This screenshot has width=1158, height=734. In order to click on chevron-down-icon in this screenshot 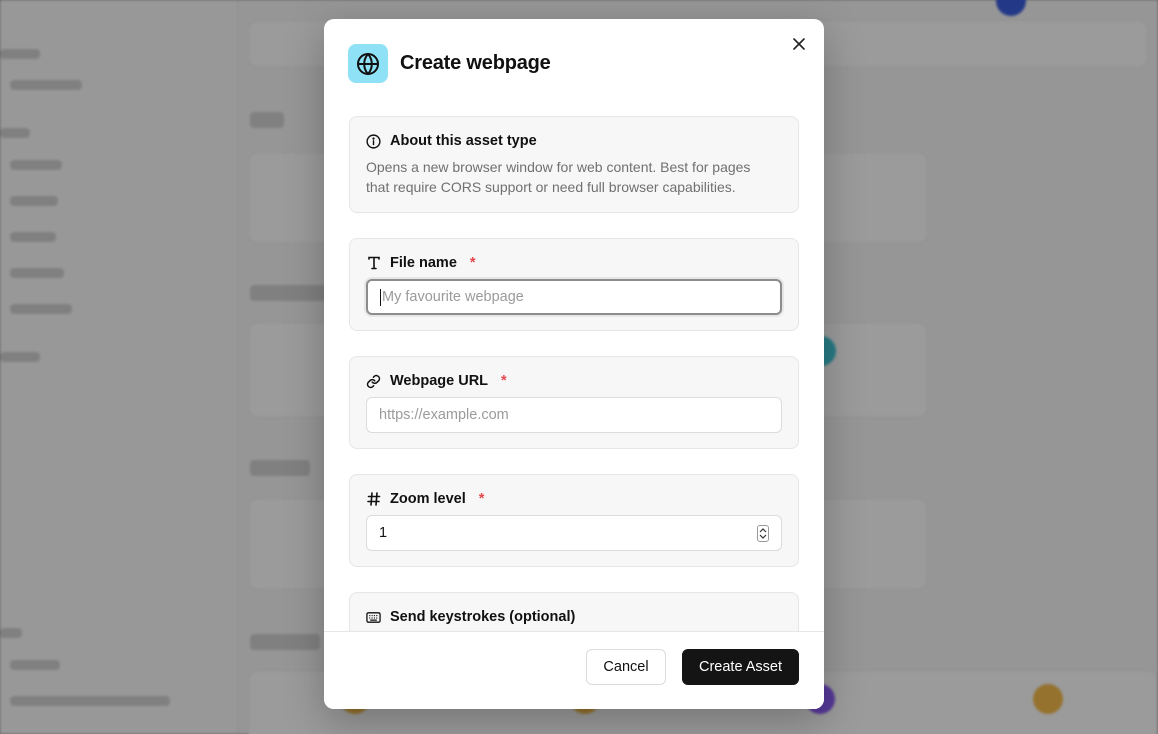, I will do `click(763, 536)`.